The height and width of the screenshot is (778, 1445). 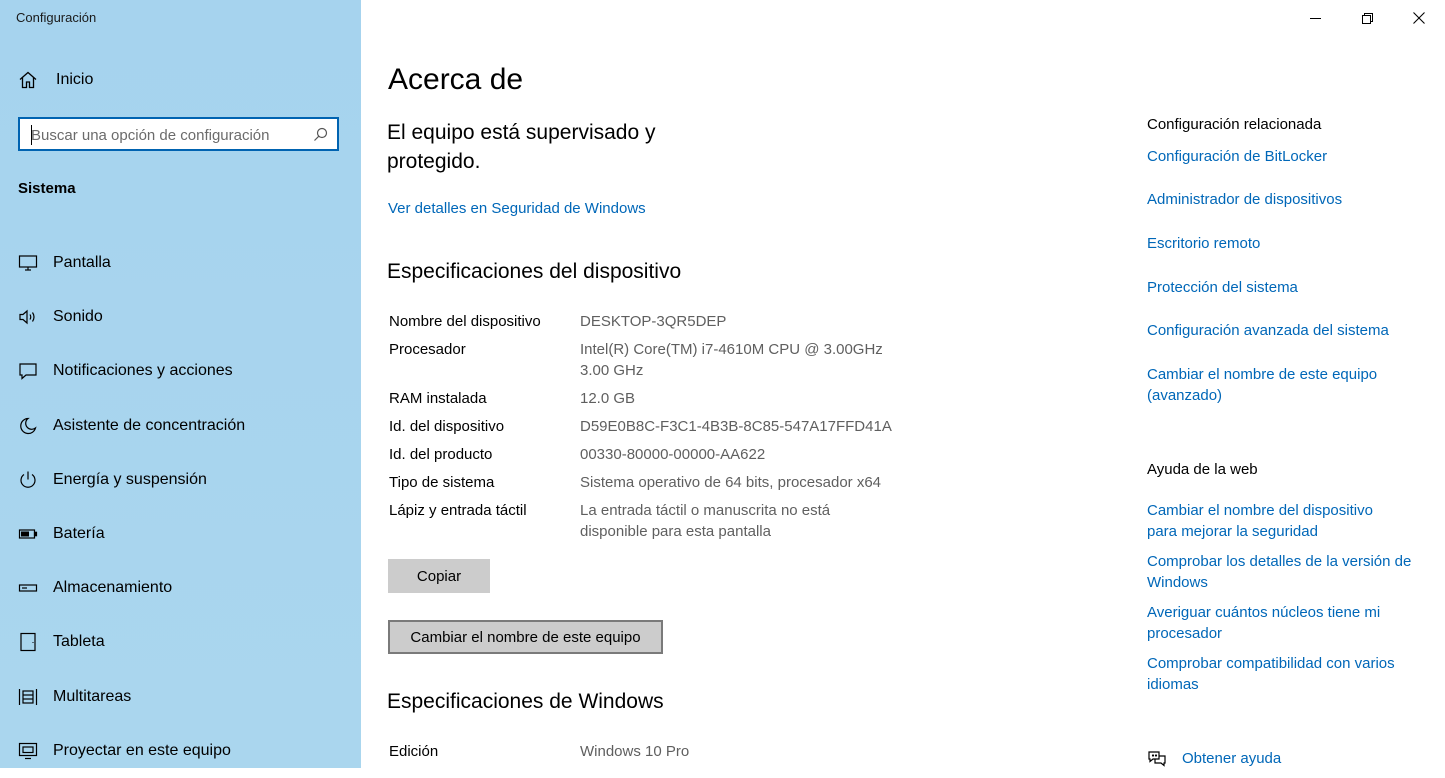 What do you see at coordinates (28, 263) in the screenshot?
I see `monitor-icon` at bounding box center [28, 263].